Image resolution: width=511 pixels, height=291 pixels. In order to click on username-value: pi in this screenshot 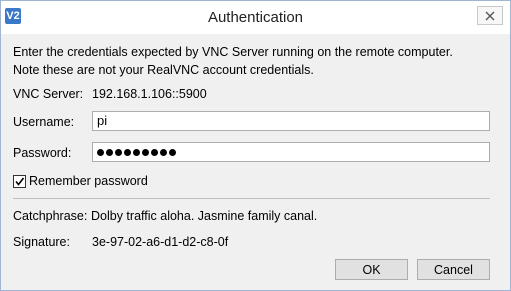, I will do `click(102, 120)`.